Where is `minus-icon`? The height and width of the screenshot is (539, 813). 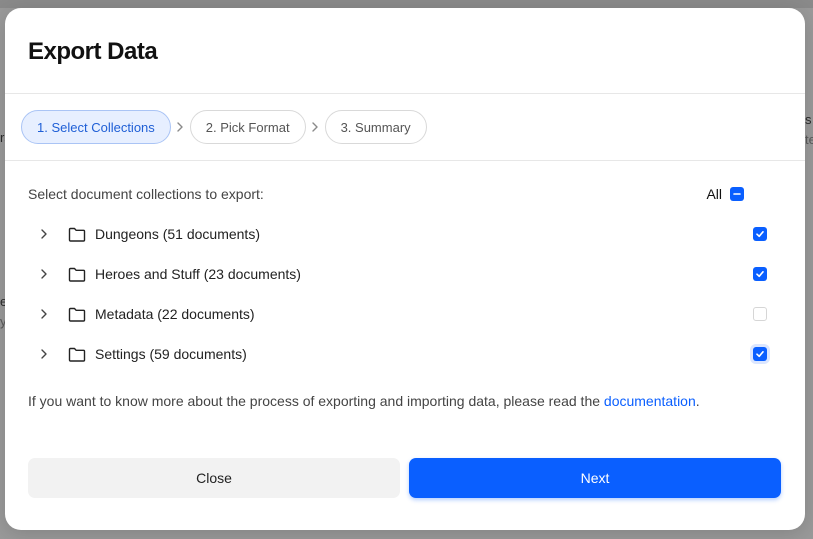 minus-icon is located at coordinates (737, 194).